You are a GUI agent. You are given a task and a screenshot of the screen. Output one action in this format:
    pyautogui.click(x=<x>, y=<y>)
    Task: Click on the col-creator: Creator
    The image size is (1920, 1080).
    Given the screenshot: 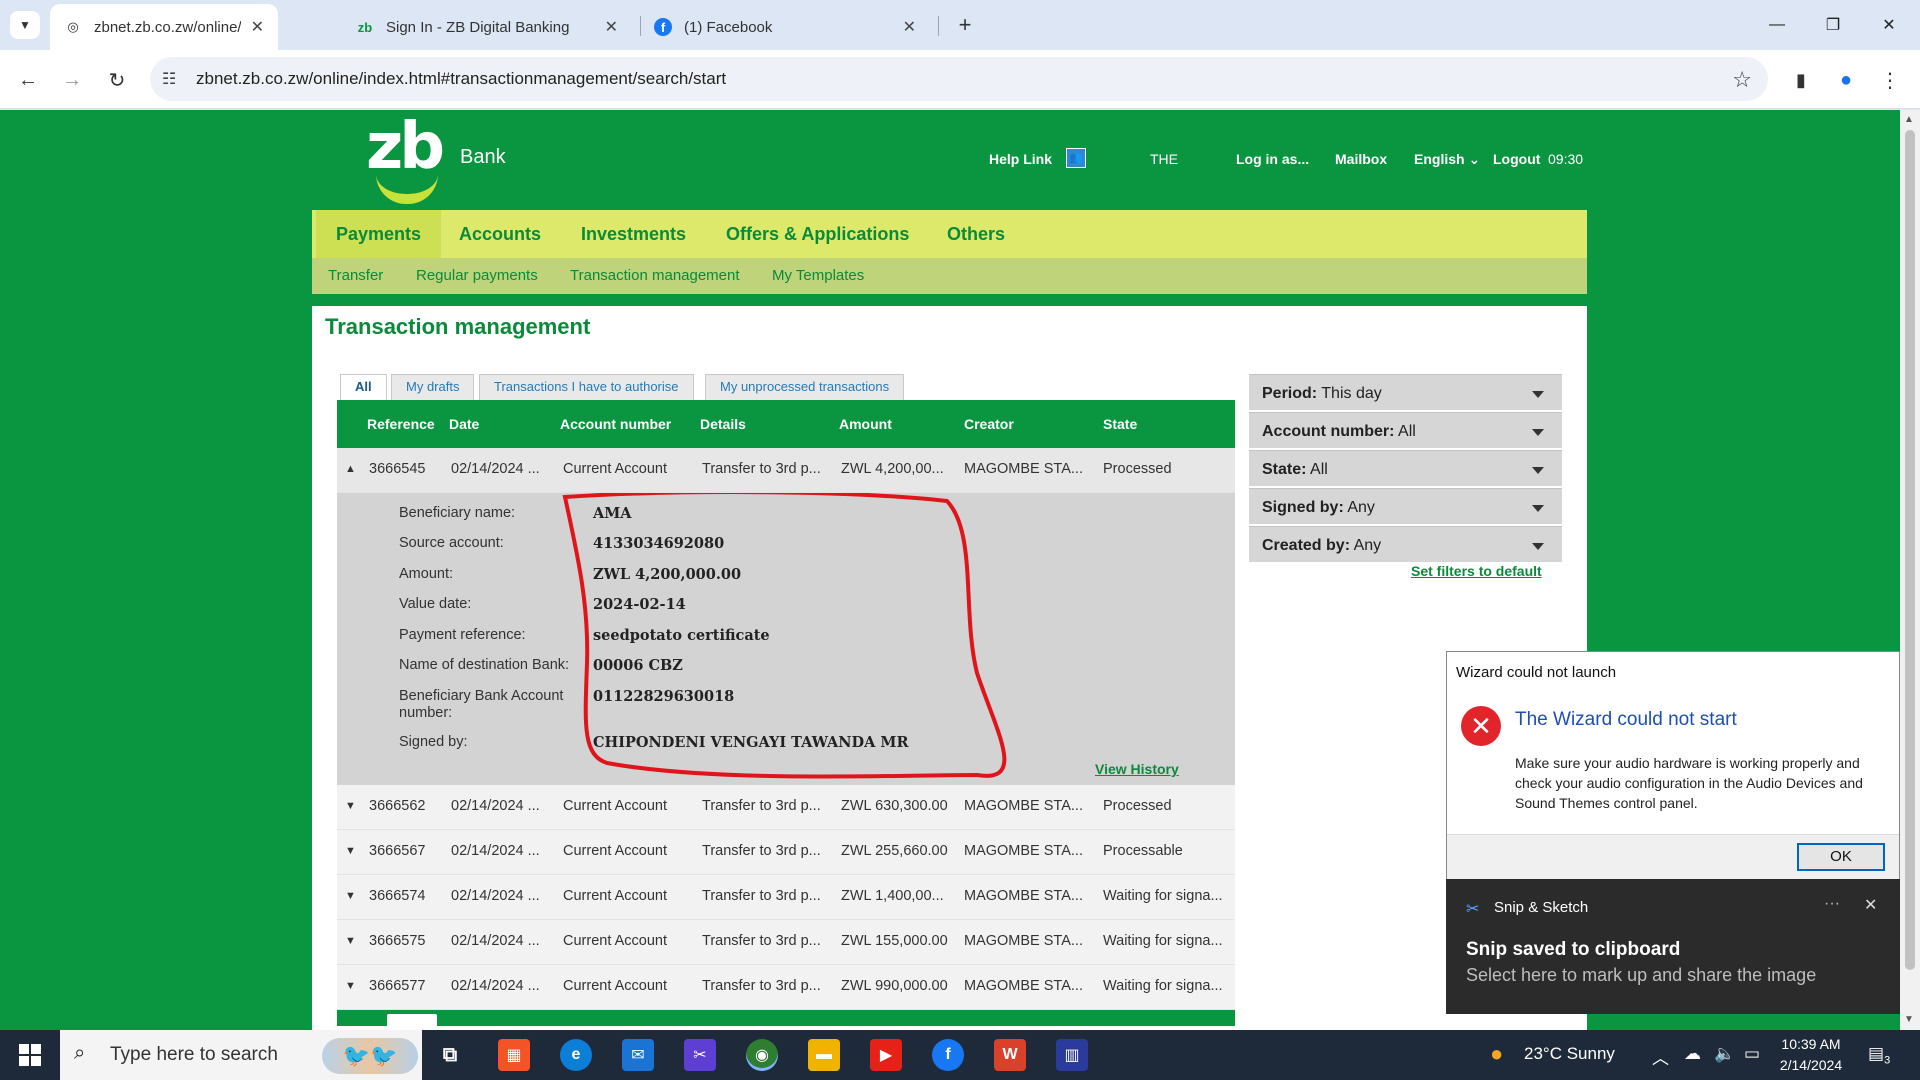 What is the action you would take?
    pyautogui.click(x=989, y=424)
    